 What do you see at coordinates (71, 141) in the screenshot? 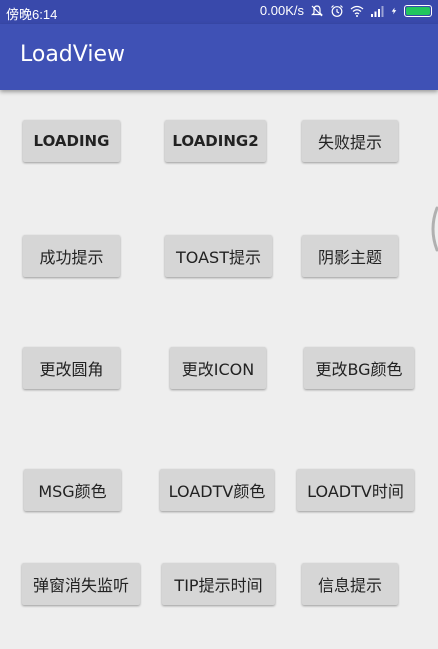
I see `loading-button: LOADING` at bounding box center [71, 141].